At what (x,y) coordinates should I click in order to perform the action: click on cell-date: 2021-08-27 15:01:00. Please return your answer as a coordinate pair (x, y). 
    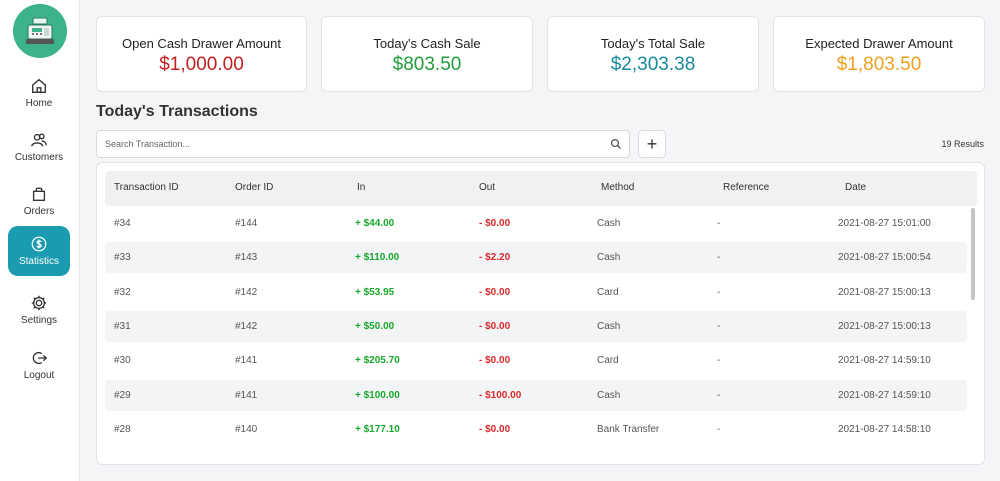
    Looking at the image, I should click on (884, 223).